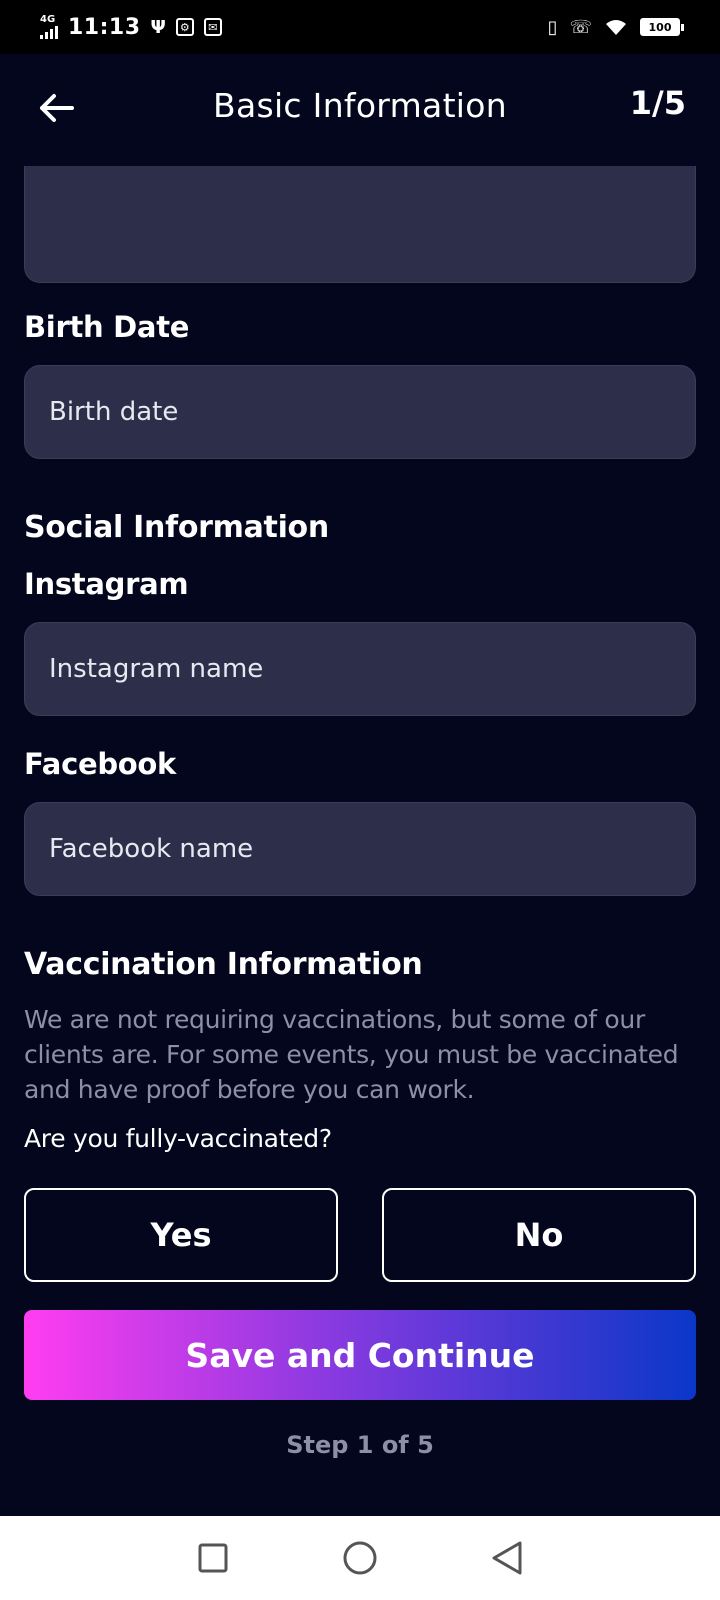  What do you see at coordinates (212, 27) in the screenshot?
I see `mail-icon: ✉` at bounding box center [212, 27].